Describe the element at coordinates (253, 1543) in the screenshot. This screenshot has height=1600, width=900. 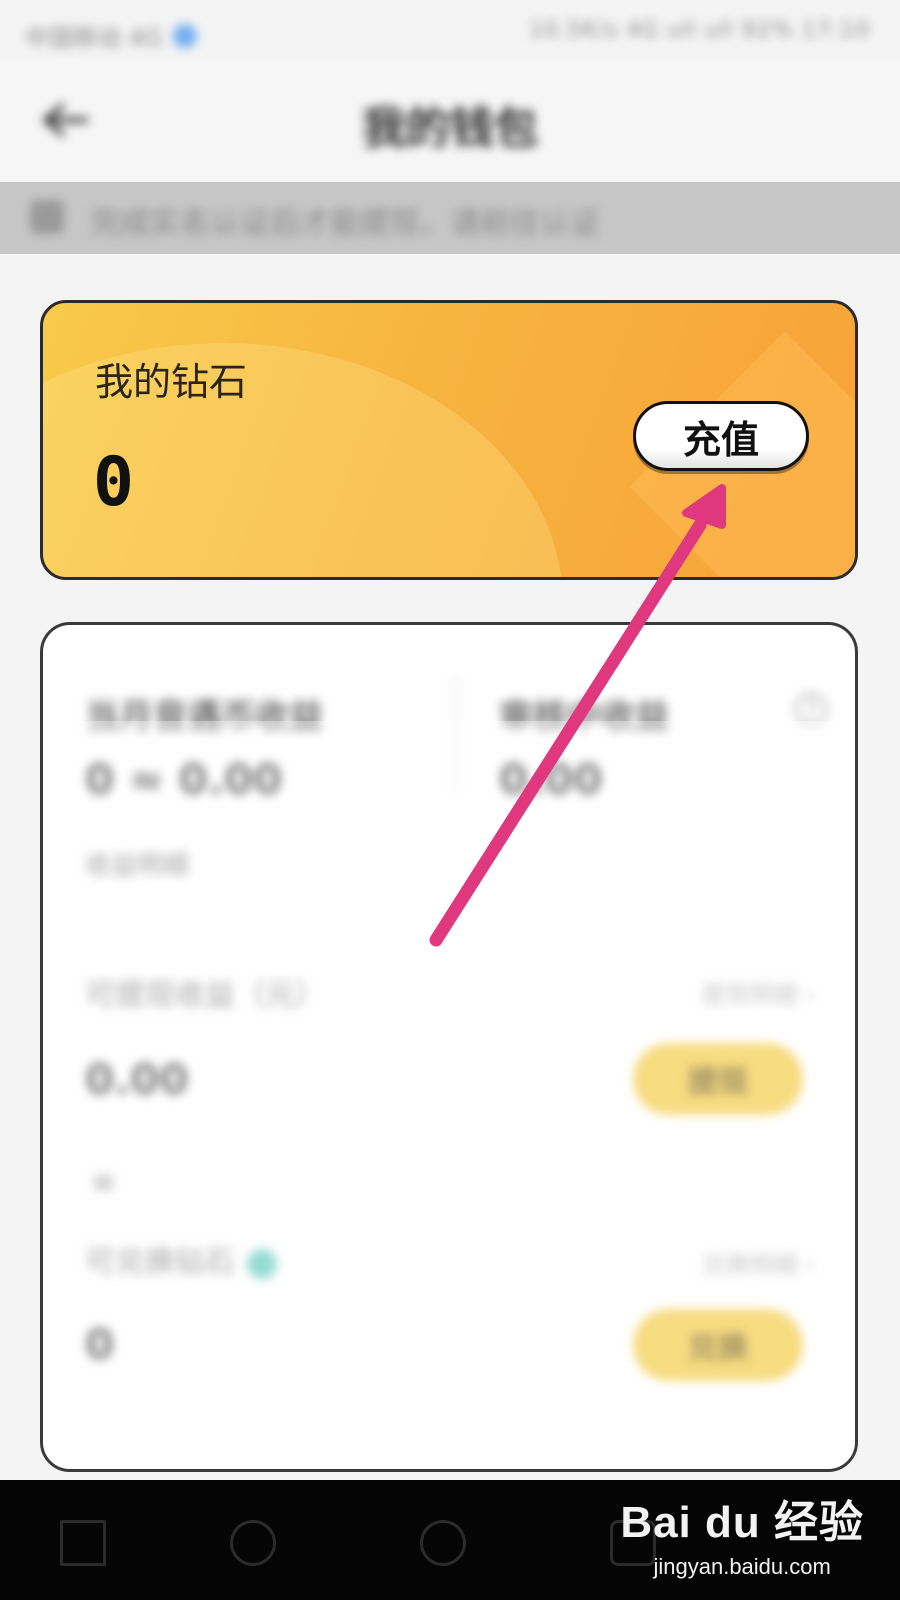
I see `home-icon` at that location.